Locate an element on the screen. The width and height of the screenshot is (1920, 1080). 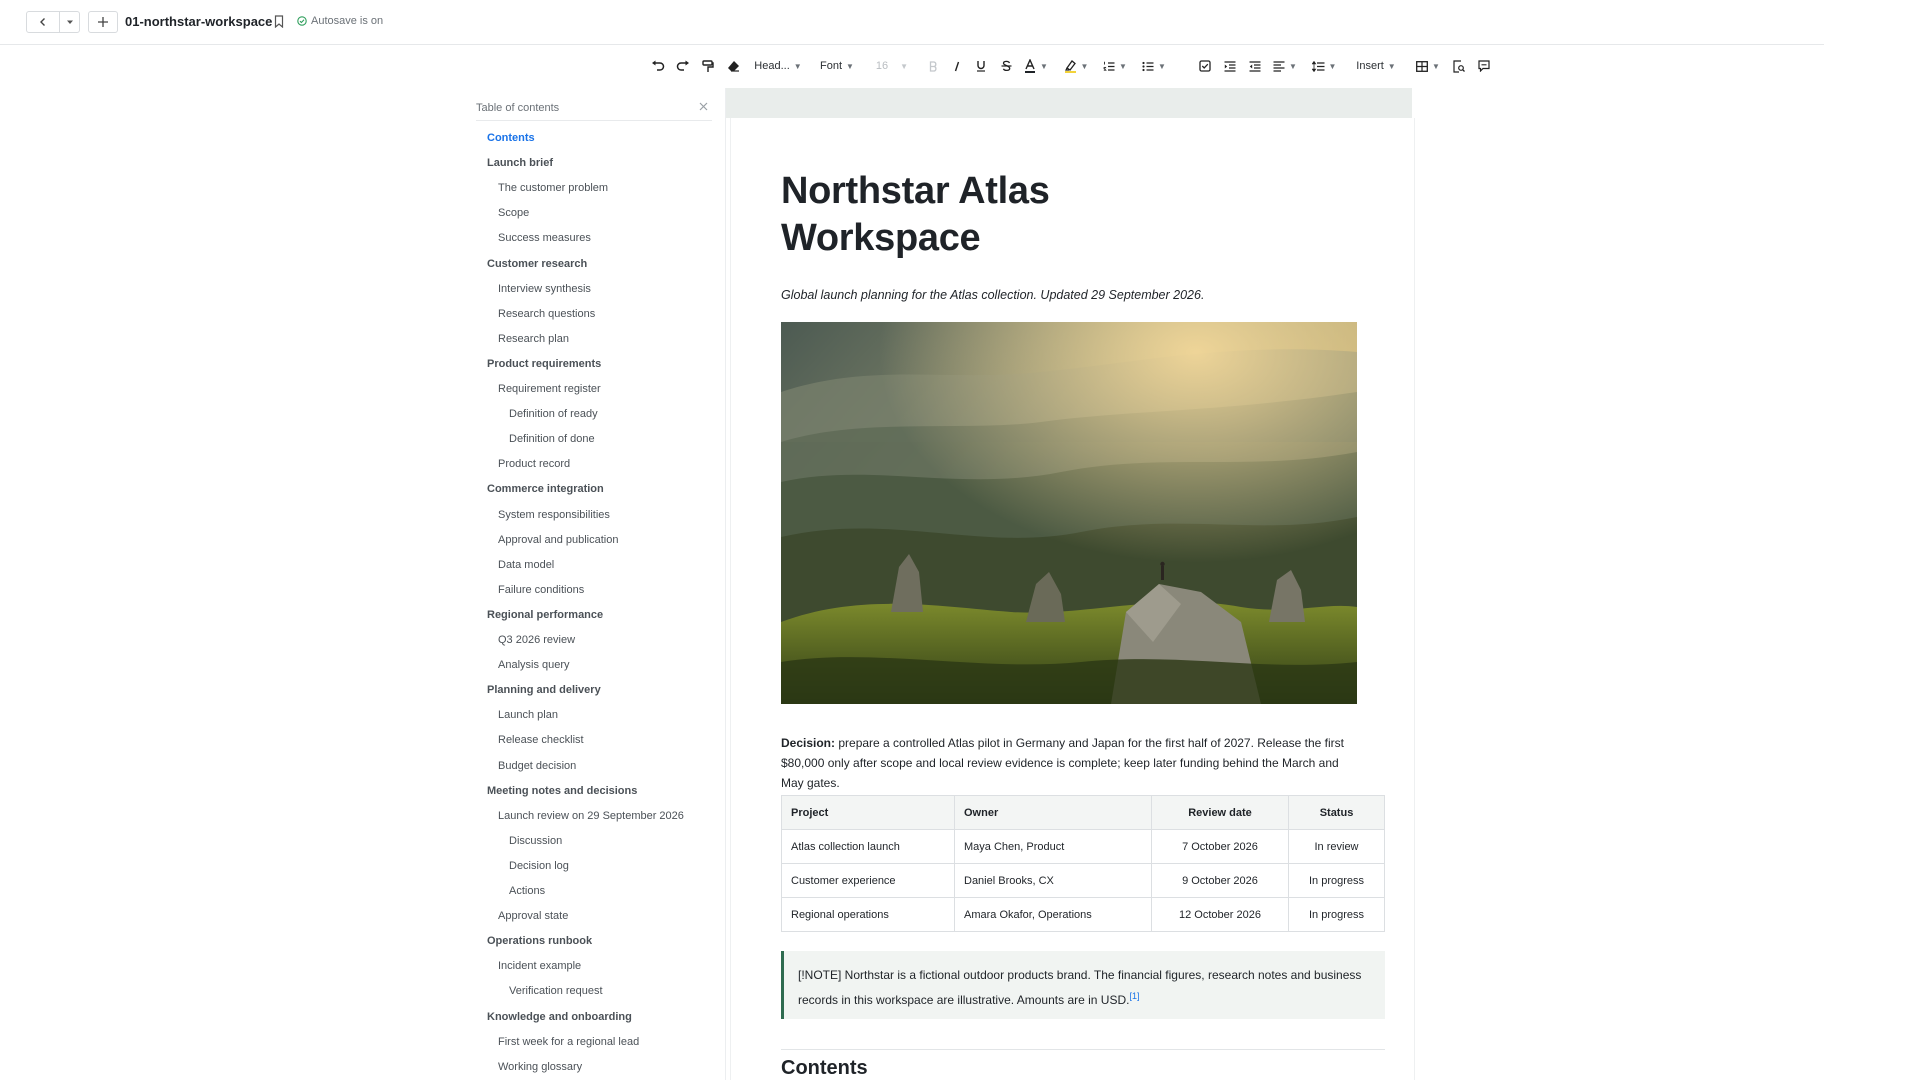
cell-review-date: 12 October 2026 is located at coordinates (1220, 914).